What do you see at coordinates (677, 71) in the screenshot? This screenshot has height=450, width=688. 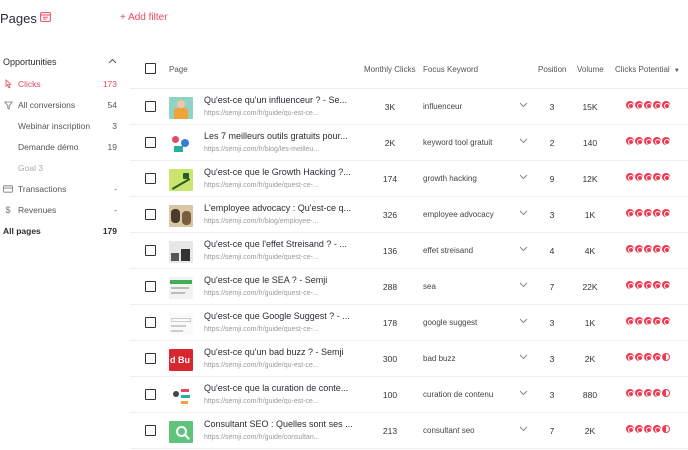 I see `sort-down-icon: ▼` at bounding box center [677, 71].